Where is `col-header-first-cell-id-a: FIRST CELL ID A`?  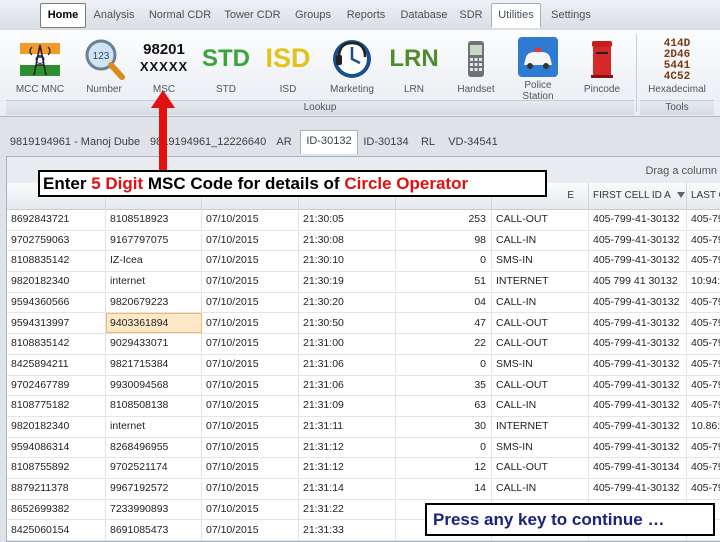
col-header-first-cell-id-a: FIRST CELL ID A is located at coordinates (638, 196).